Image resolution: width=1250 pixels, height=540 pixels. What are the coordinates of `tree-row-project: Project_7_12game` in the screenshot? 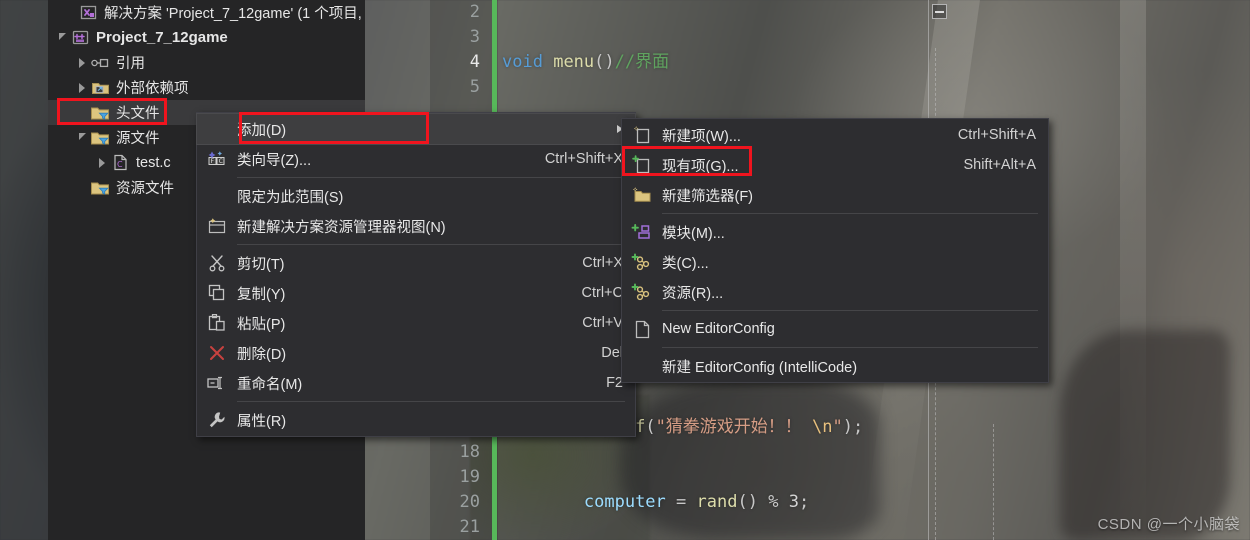 It's located at (206, 37).